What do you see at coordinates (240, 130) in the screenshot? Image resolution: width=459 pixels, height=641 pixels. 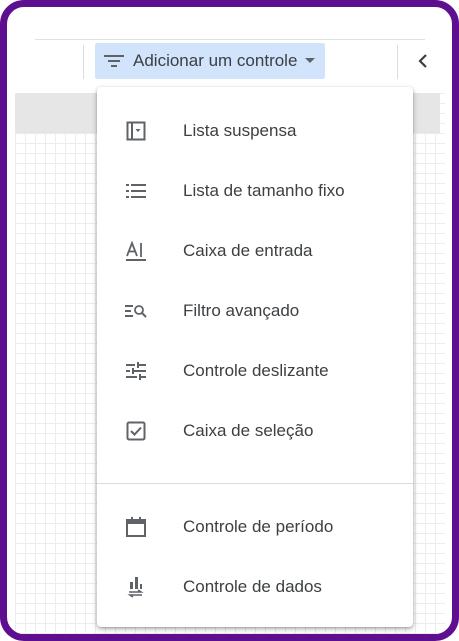 I see `menu-item-label: Lista suspensa` at bounding box center [240, 130].